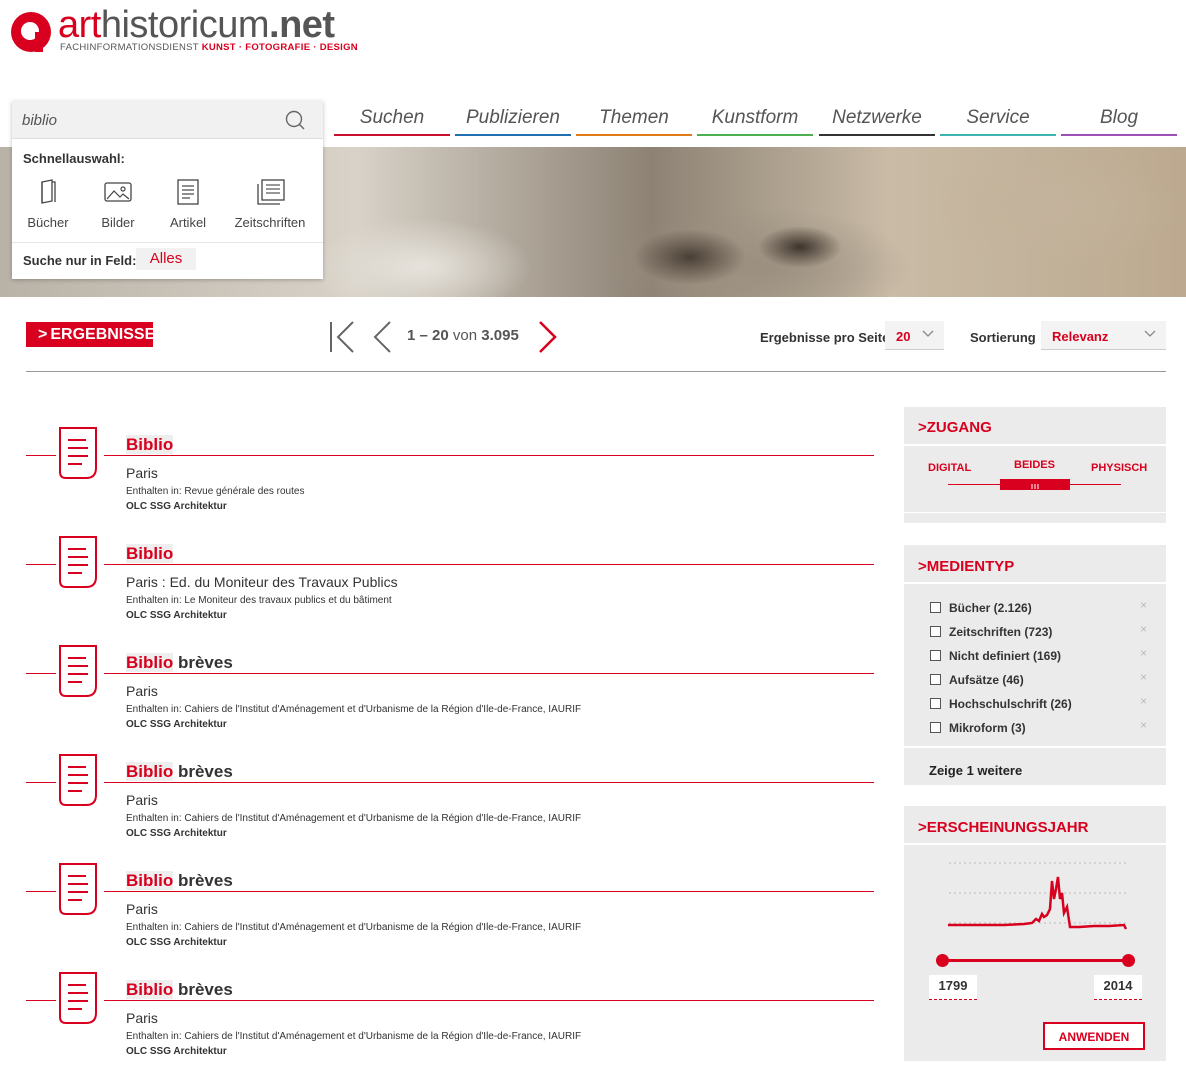 Image resolution: width=1186 pixels, height=1071 pixels. I want to click on quick-label: Zeitschriften, so click(270, 222).